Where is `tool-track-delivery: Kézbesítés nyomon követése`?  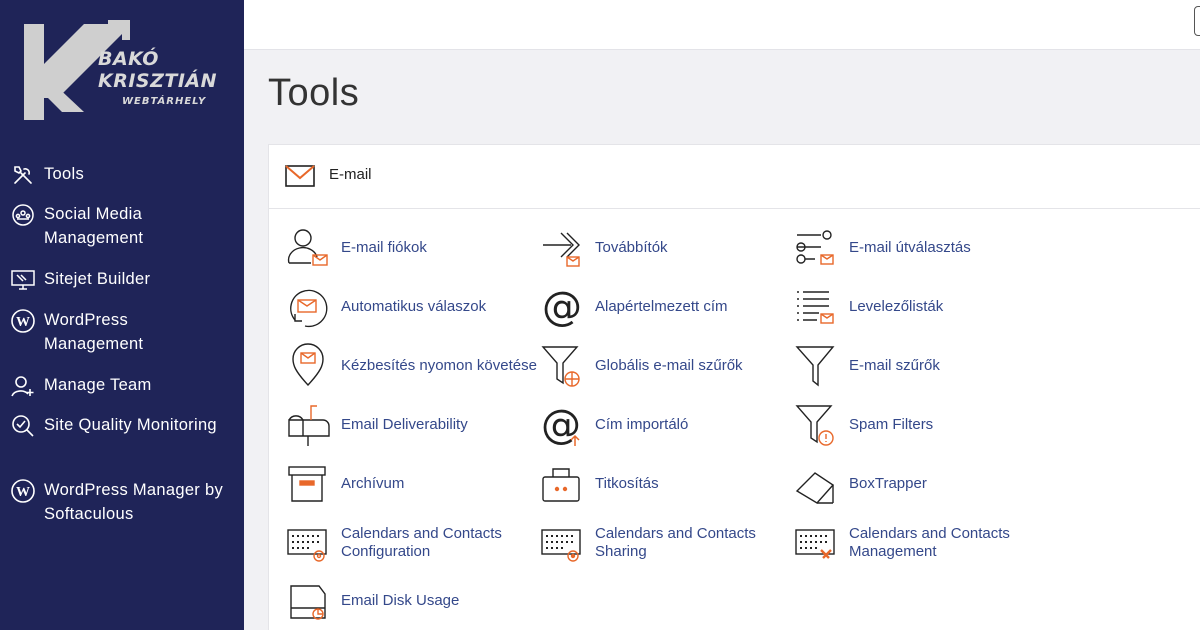
tool-track-delivery: Kézbesítés nyomon követése is located at coordinates (411, 366).